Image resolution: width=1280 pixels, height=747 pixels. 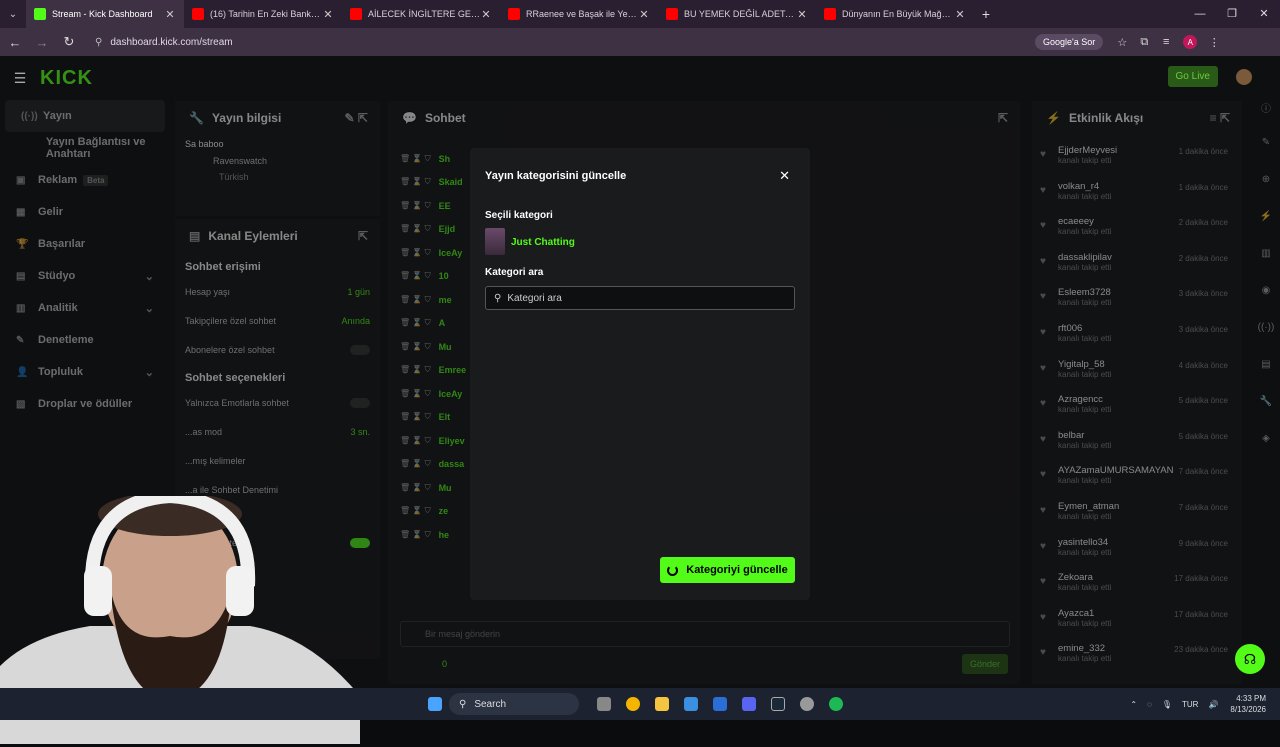 What do you see at coordinates (1137, 444) in the screenshot?
I see `activity-item: ♥ belbar kanalı takip etti 5 dakika önce` at bounding box center [1137, 444].